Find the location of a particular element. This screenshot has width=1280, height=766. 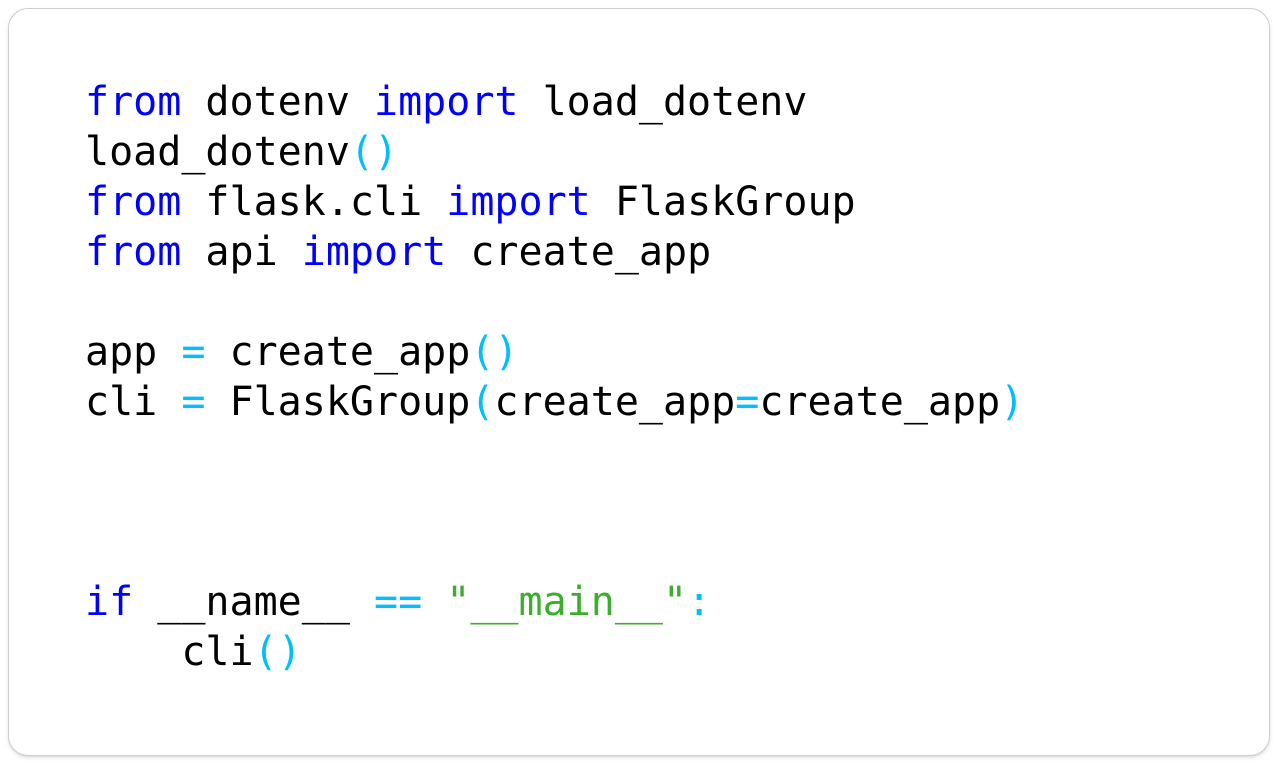

code-line: cli = FlaskGroup(create_app=create_app) is located at coordinates (554, 402).